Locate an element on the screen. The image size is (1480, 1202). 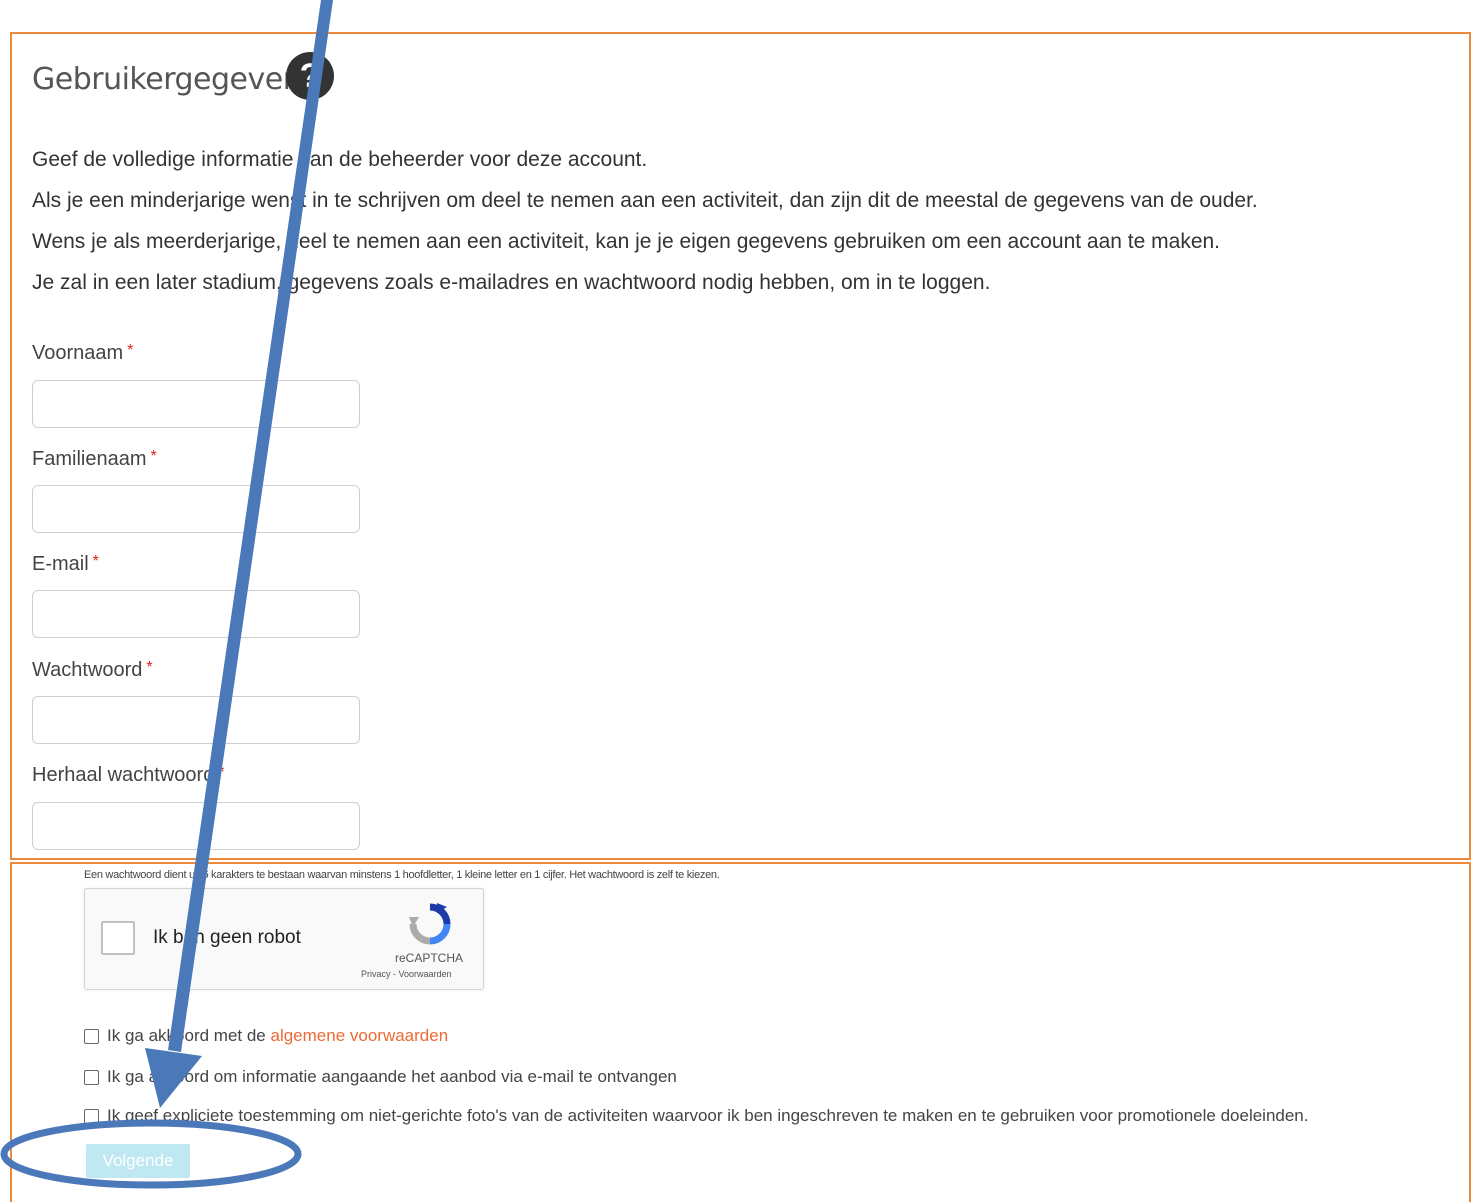
help-icon: ? is located at coordinates (310, 76).